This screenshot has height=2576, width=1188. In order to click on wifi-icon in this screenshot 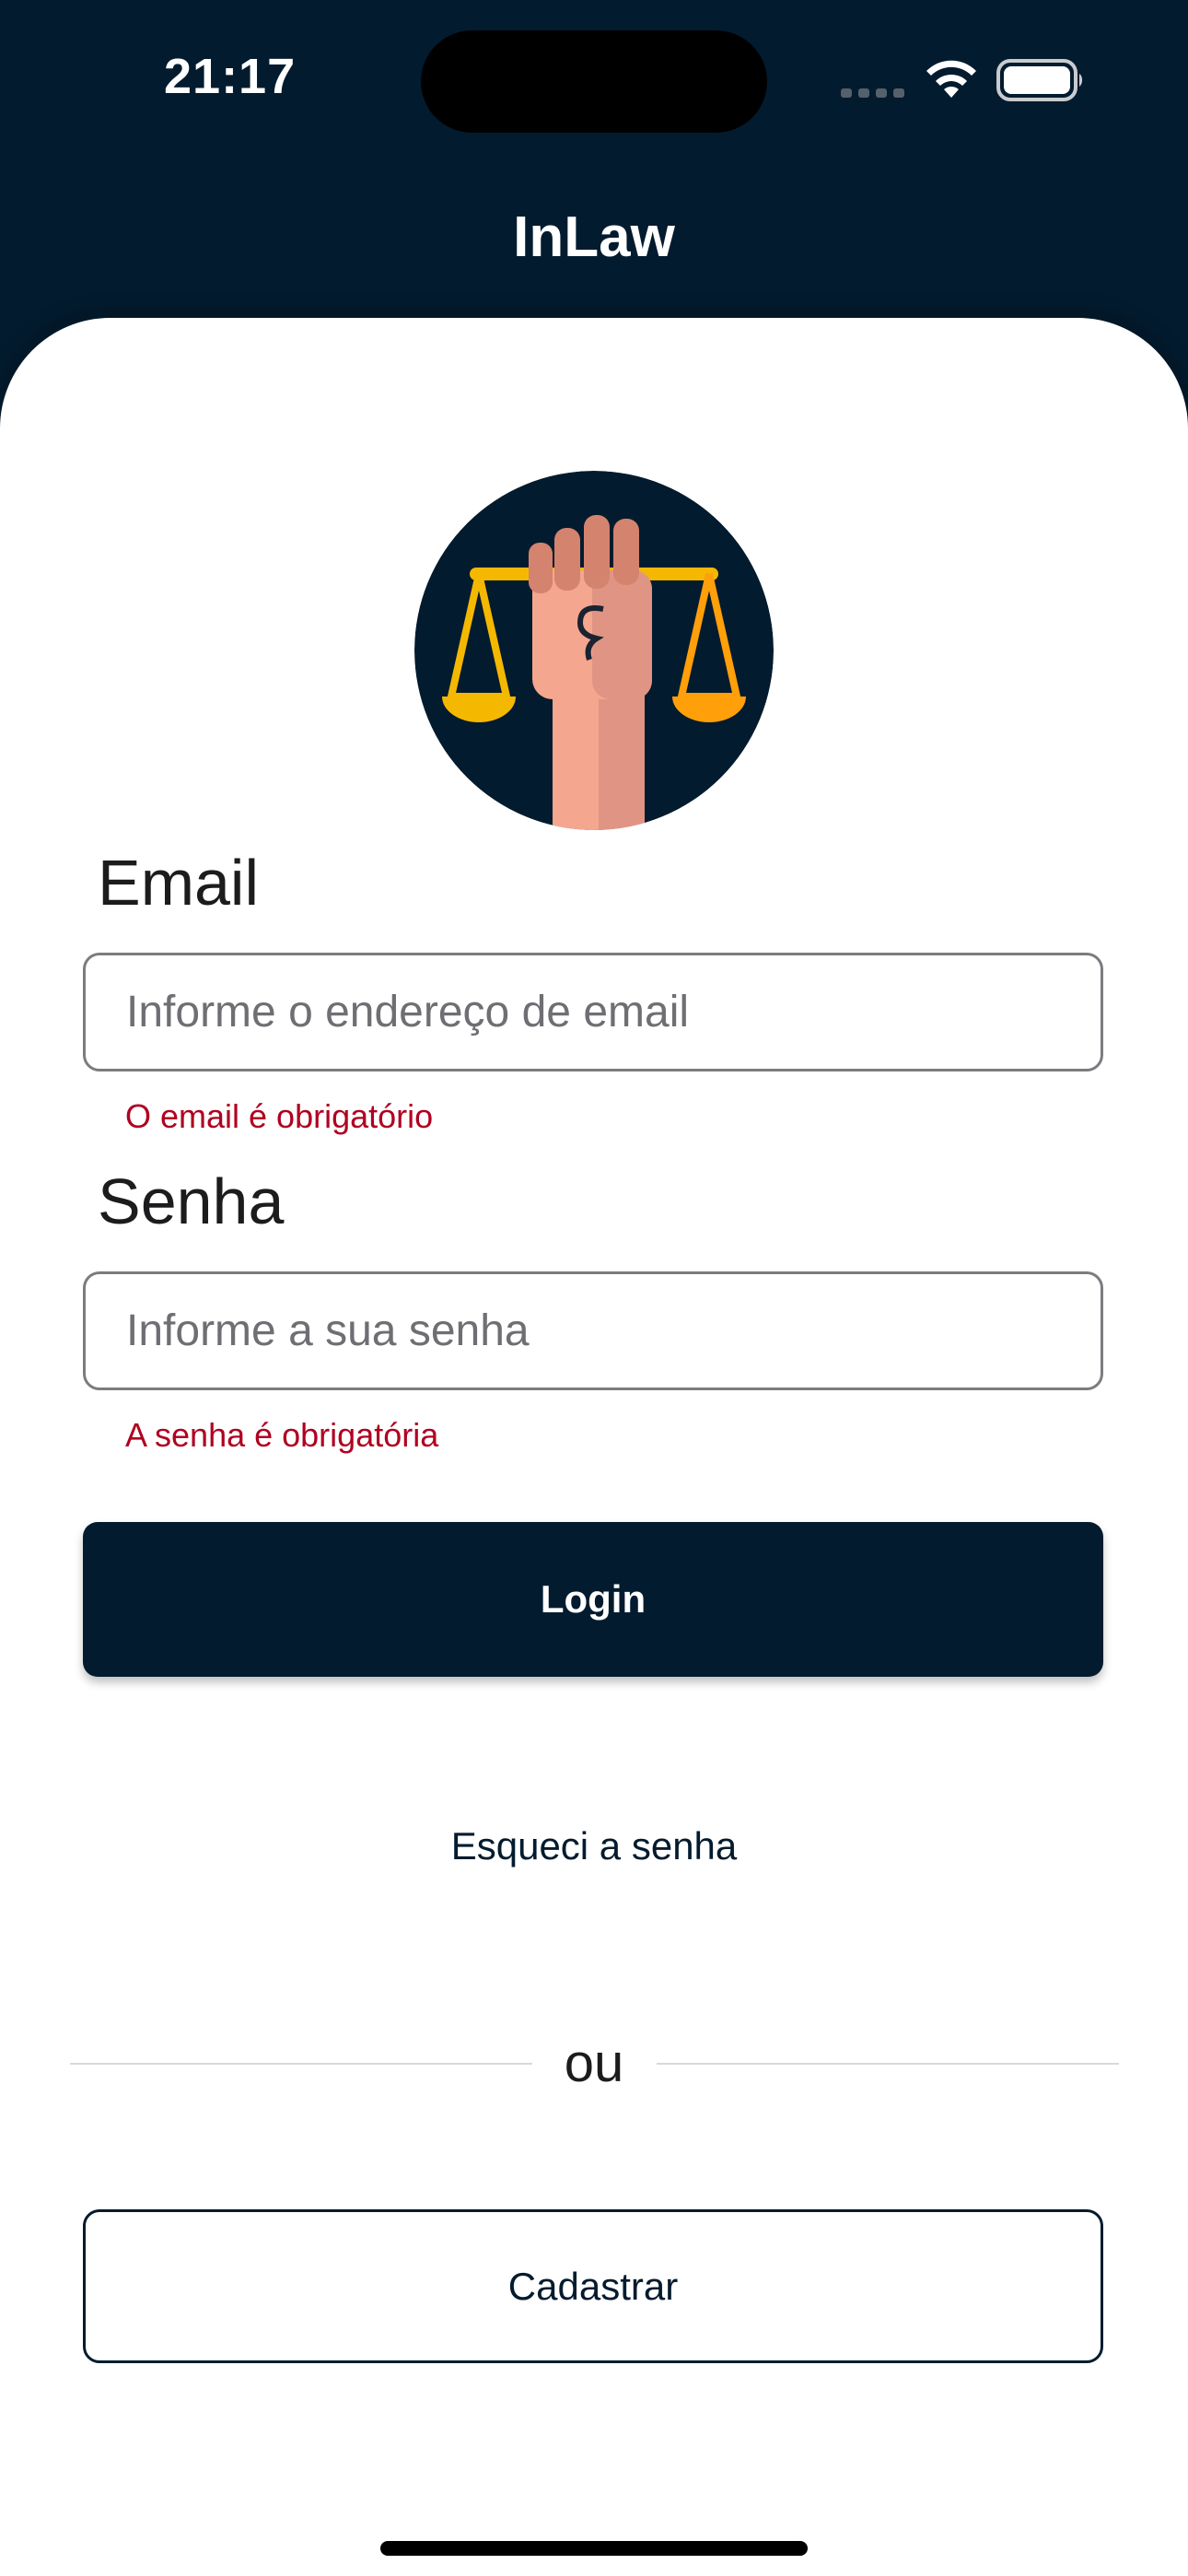, I will do `click(951, 79)`.